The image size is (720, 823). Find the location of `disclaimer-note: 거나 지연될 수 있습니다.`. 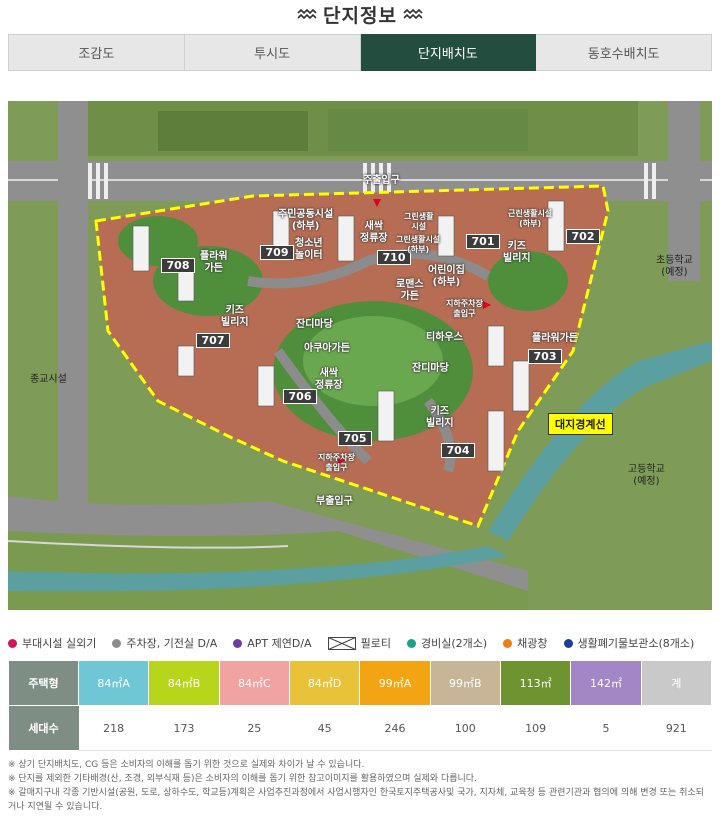

disclaimer-note: 거나 지연될 수 있습니다. is located at coordinates (55, 807).